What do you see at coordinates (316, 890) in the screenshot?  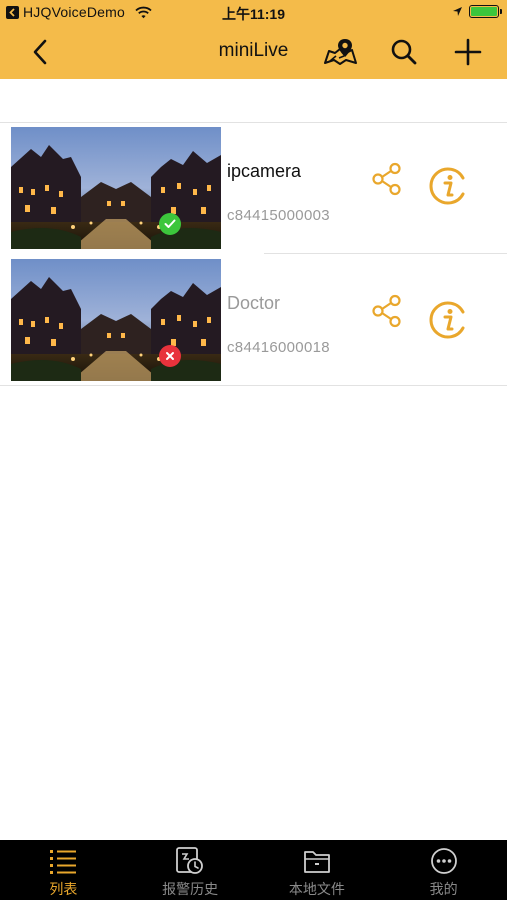 I see `tab-label: 本地文件` at bounding box center [316, 890].